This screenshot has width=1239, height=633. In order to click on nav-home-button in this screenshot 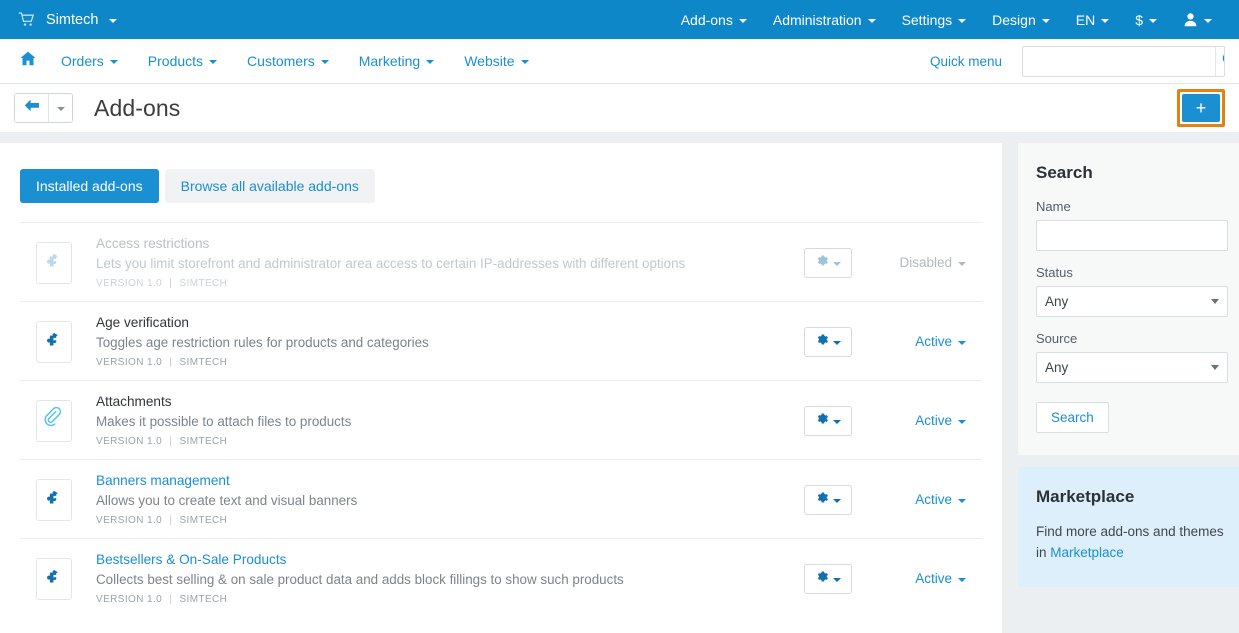, I will do `click(28, 61)`.